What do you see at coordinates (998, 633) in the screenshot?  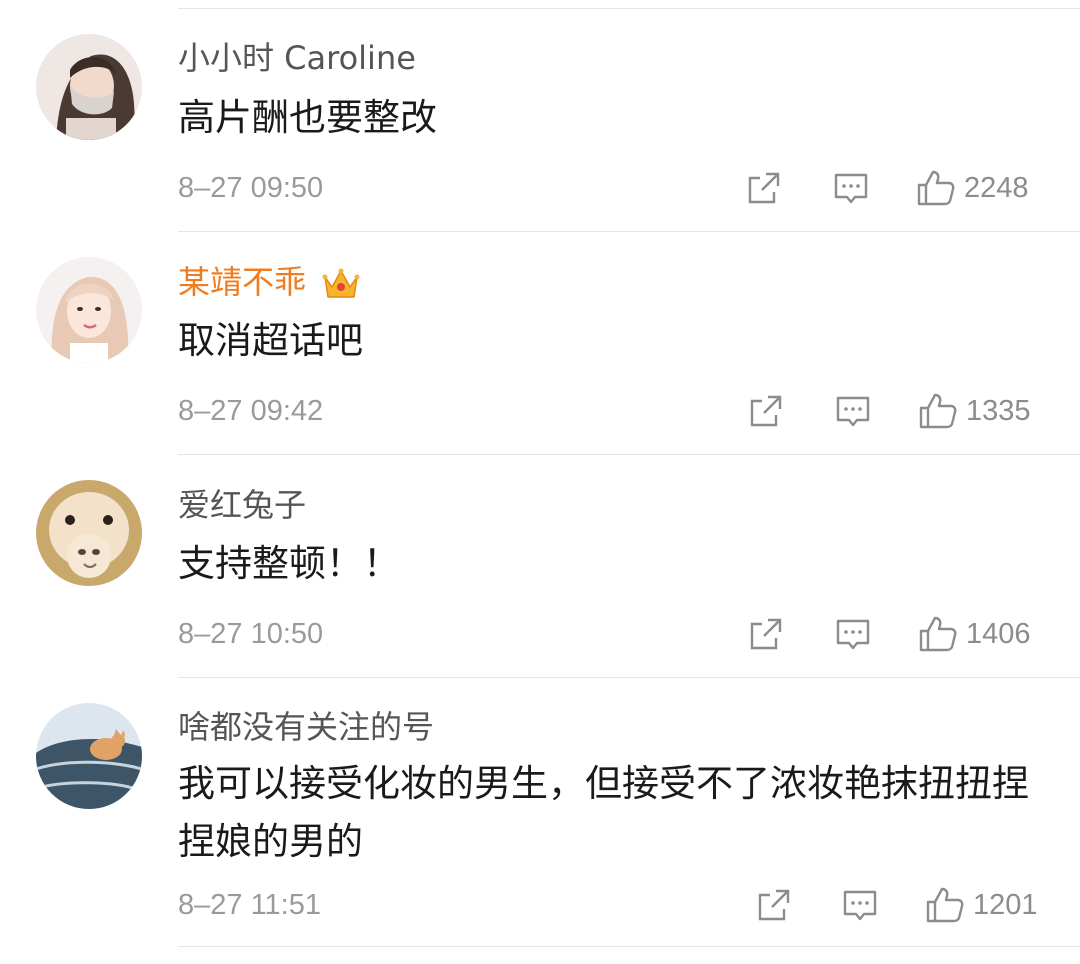 I see `like-count: 1406` at bounding box center [998, 633].